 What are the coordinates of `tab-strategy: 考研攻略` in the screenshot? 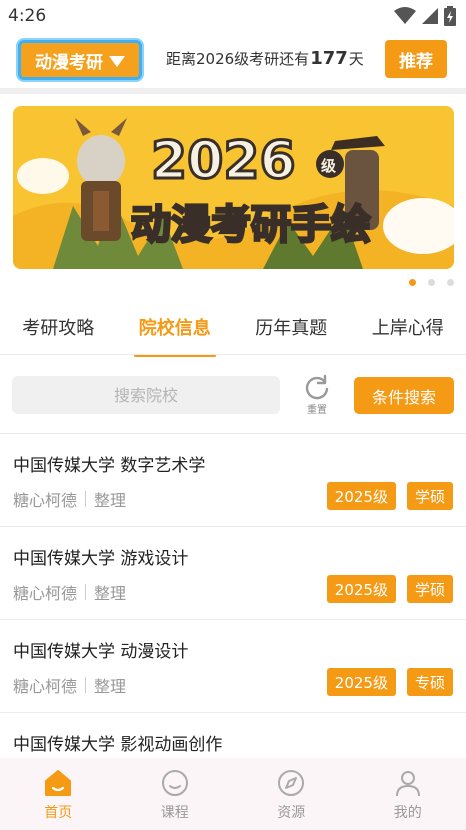 It's located at (58, 330).